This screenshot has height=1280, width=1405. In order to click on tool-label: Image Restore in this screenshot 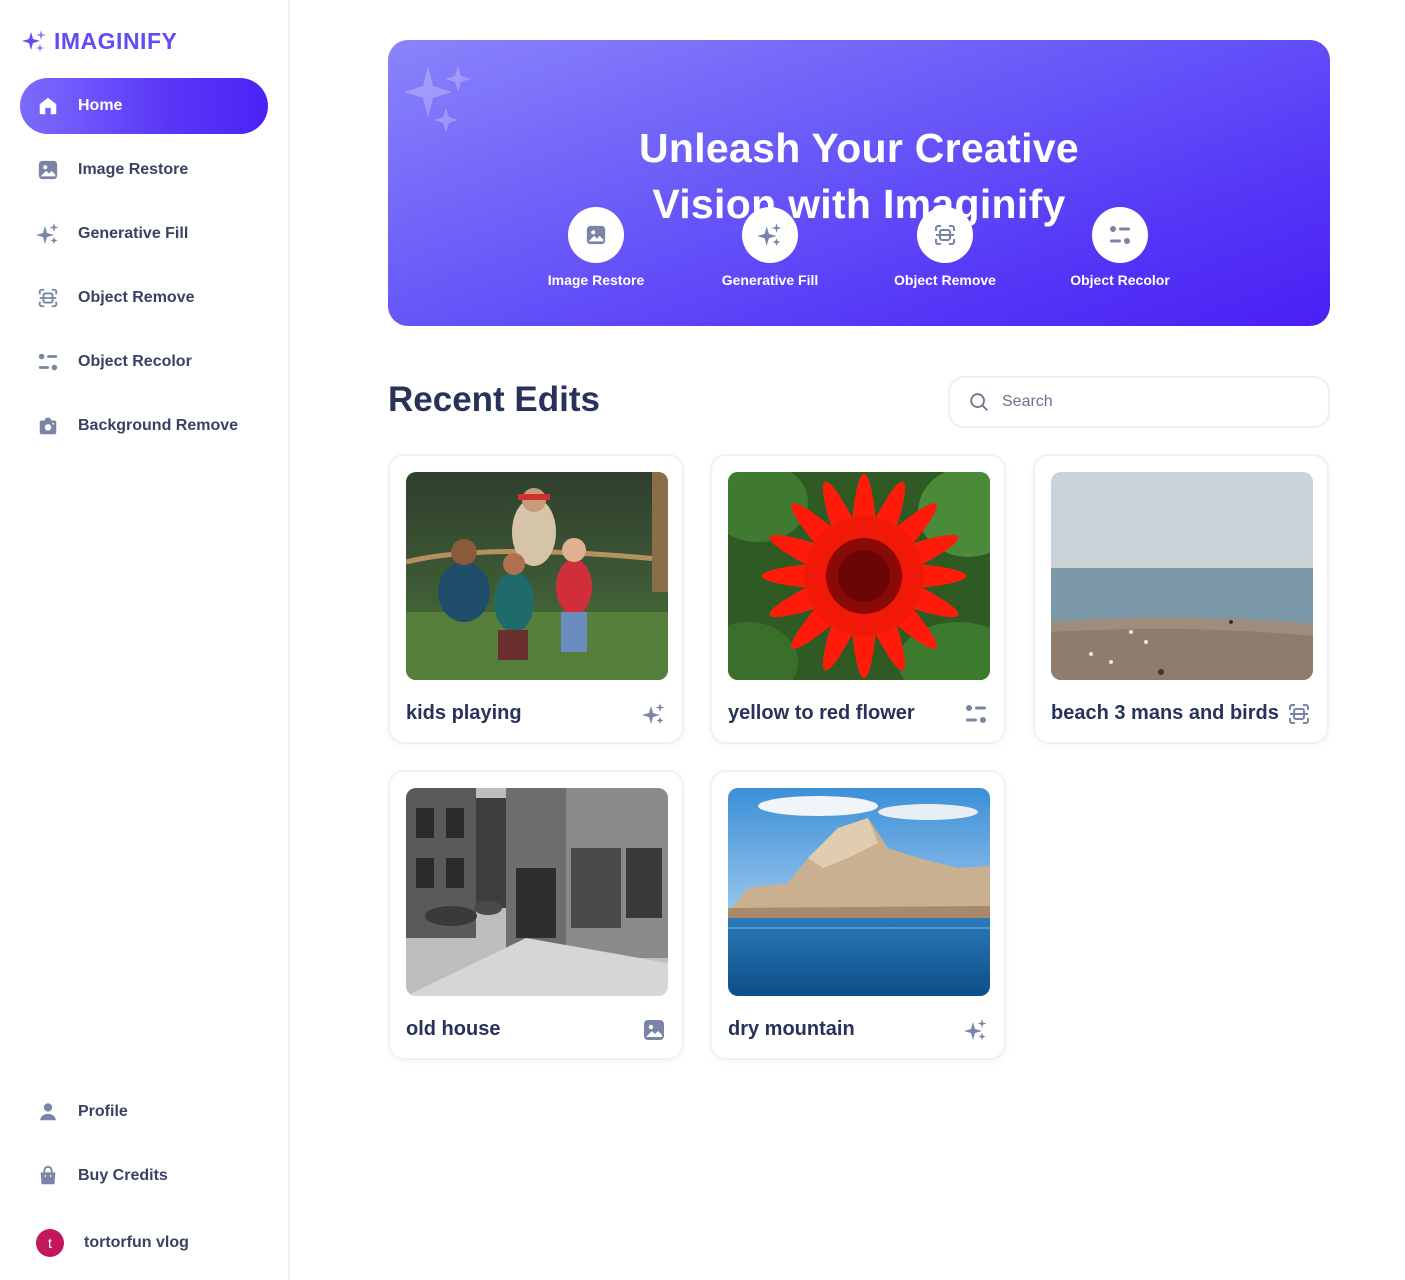, I will do `click(596, 280)`.